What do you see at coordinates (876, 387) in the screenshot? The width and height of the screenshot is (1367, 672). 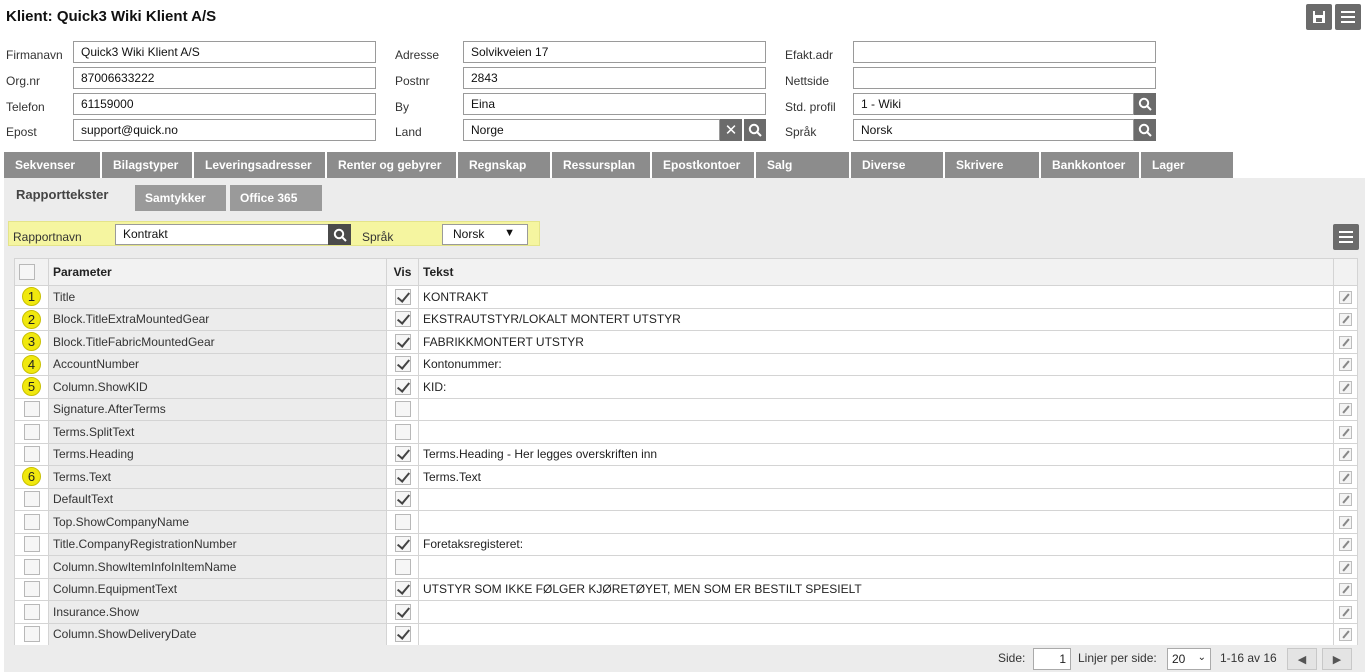 I see `tekst-cell: KID:` at bounding box center [876, 387].